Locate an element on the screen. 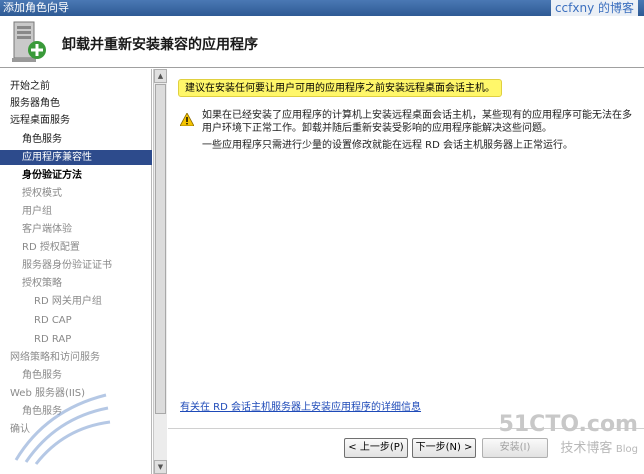 This screenshot has width=644, height=474. nav-item-rd-cap: RD CAP is located at coordinates (76, 320).